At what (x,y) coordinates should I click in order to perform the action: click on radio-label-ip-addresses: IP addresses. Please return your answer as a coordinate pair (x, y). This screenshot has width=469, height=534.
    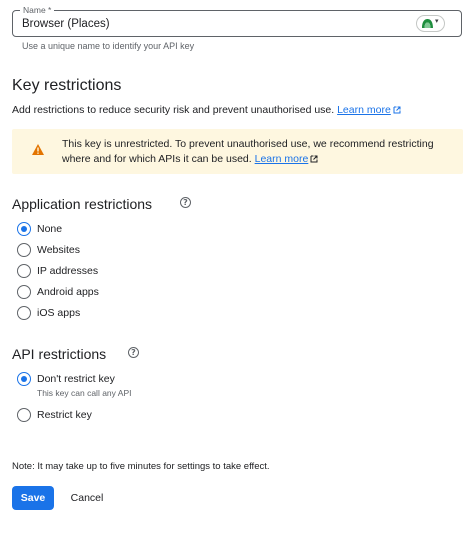
    Looking at the image, I should click on (68, 271).